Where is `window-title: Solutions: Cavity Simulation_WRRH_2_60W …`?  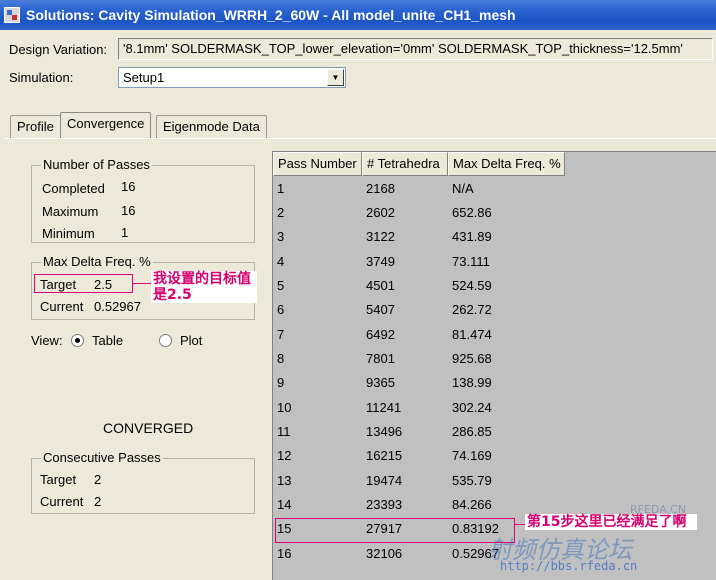
window-title: Solutions: Cavity Simulation_WRRH_2_60W … is located at coordinates (271, 15).